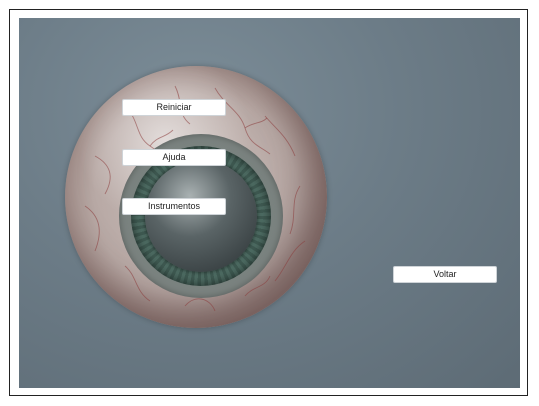 The width and height of the screenshot is (539, 406). I want to click on instruments-button: Instrumentos, so click(174, 206).